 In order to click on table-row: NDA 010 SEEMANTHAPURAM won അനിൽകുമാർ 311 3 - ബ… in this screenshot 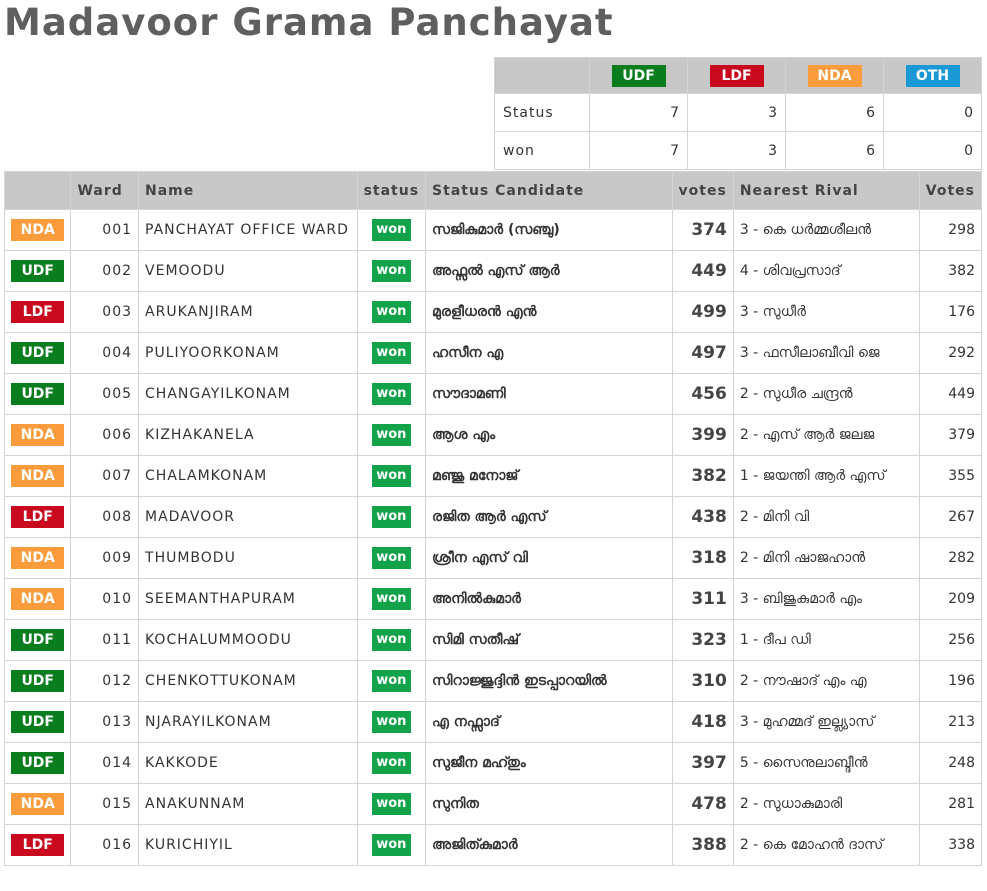, I will do `click(493, 599)`.